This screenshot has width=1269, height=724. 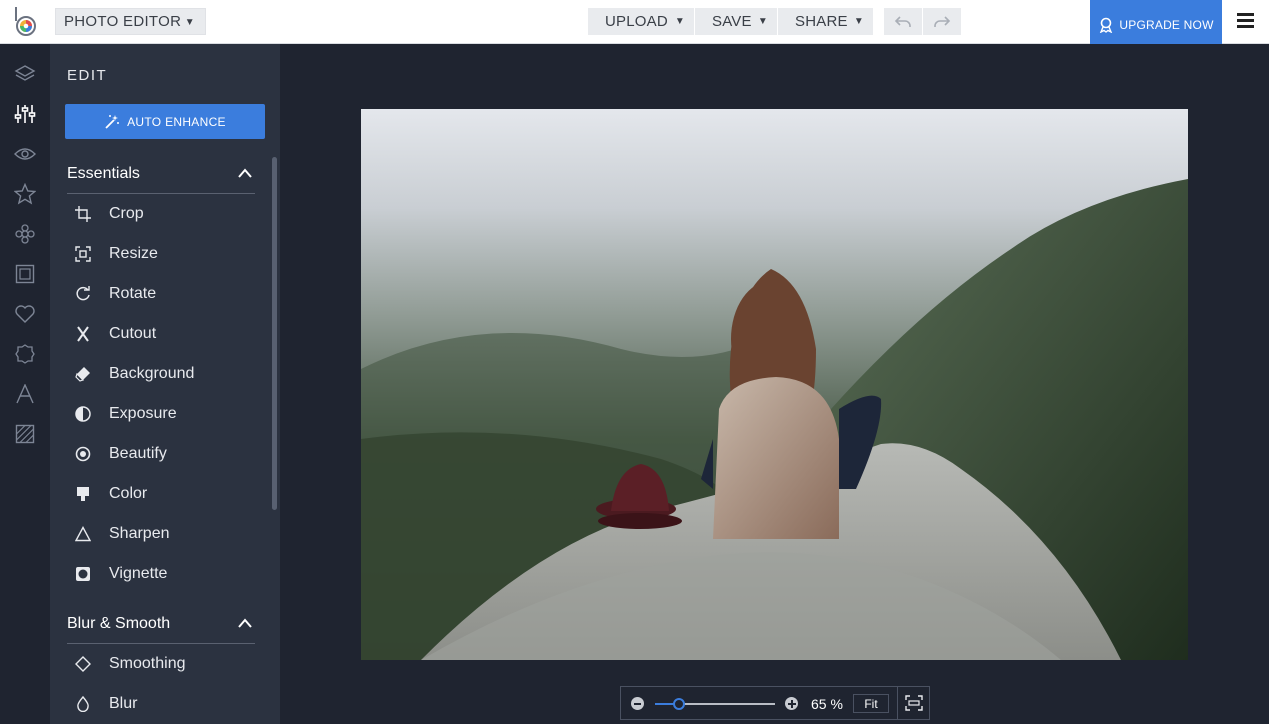 I want to click on tool-crop: Crop, so click(x=165, y=214).